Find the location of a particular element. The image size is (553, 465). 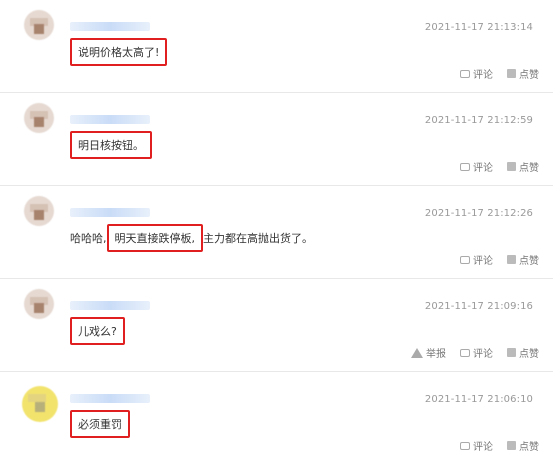

comment-timestamp: 2021-11-17 21:12:59 is located at coordinates (478, 120).